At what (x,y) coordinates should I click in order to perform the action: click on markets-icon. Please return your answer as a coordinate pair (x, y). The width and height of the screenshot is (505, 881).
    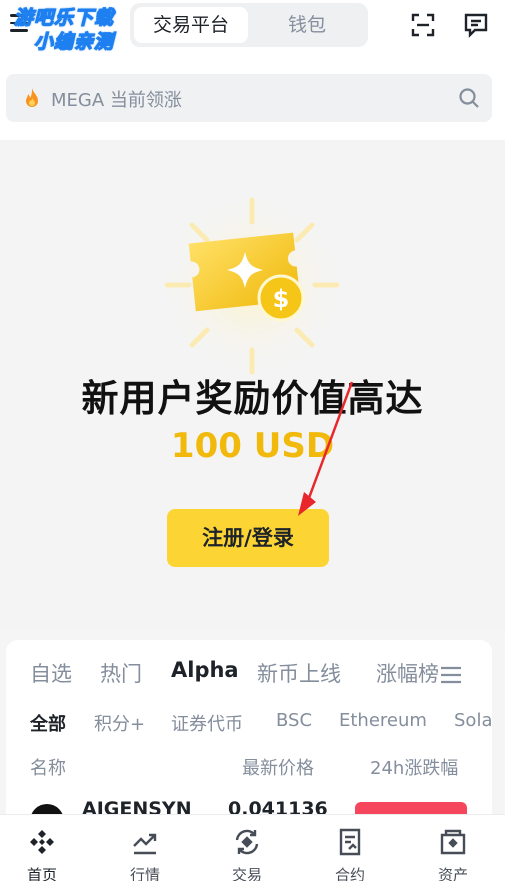
    Looking at the image, I should click on (145, 844).